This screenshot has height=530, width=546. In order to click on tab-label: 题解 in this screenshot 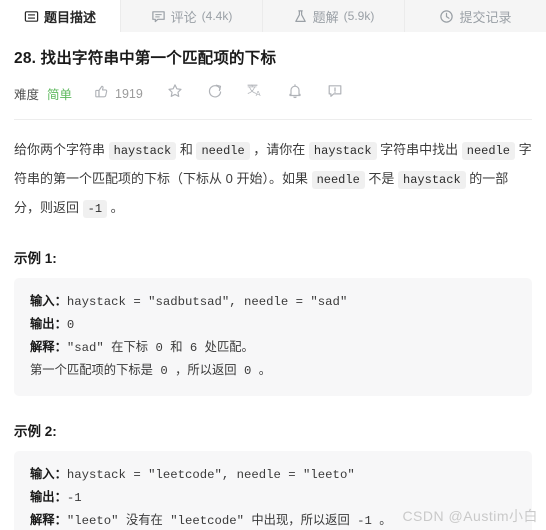, I will do `click(325, 17)`.